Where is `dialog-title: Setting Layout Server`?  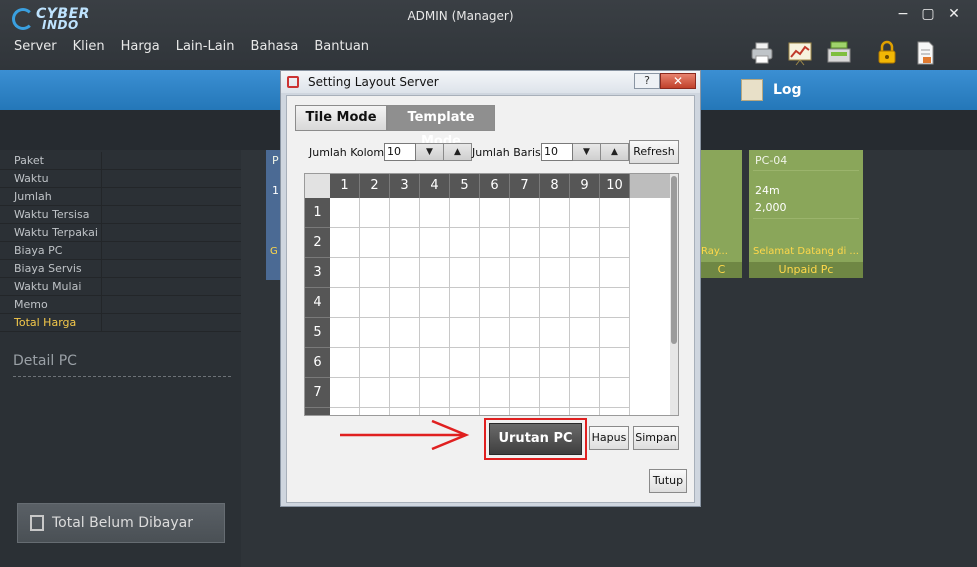 dialog-title: Setting Layout Server is located at coordinates (373, 82).